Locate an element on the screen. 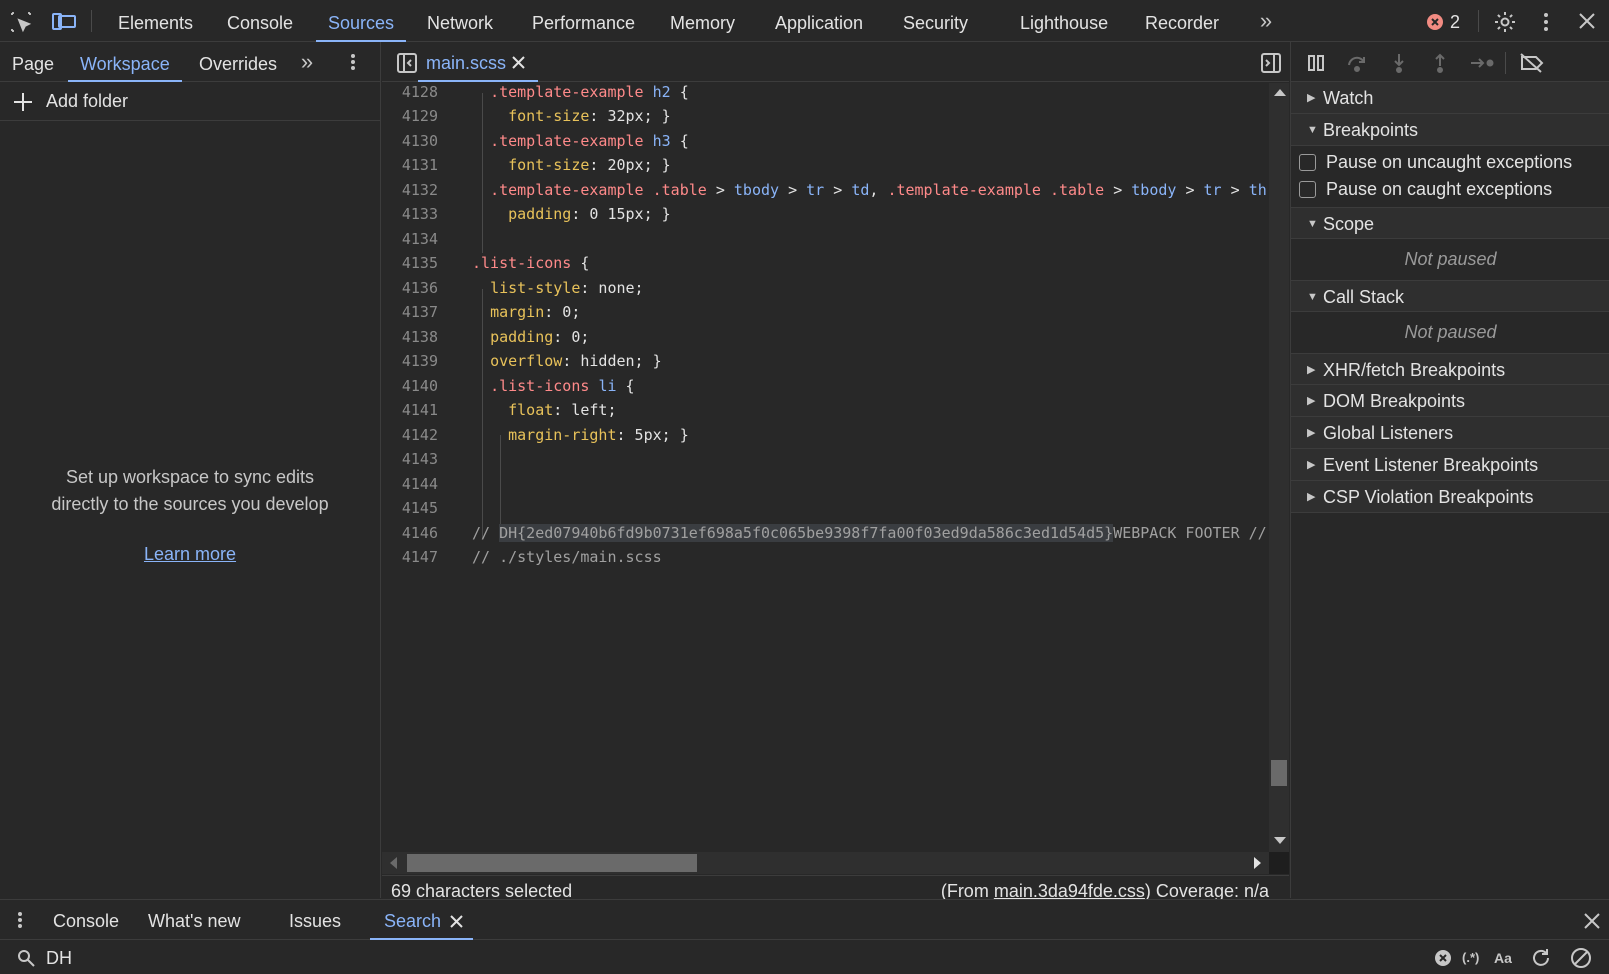 Image resolution: width=1609 pixels, height=974 pixels. empty-message-line: Set up workspace to sync edits is located at coordinates (190, 477).